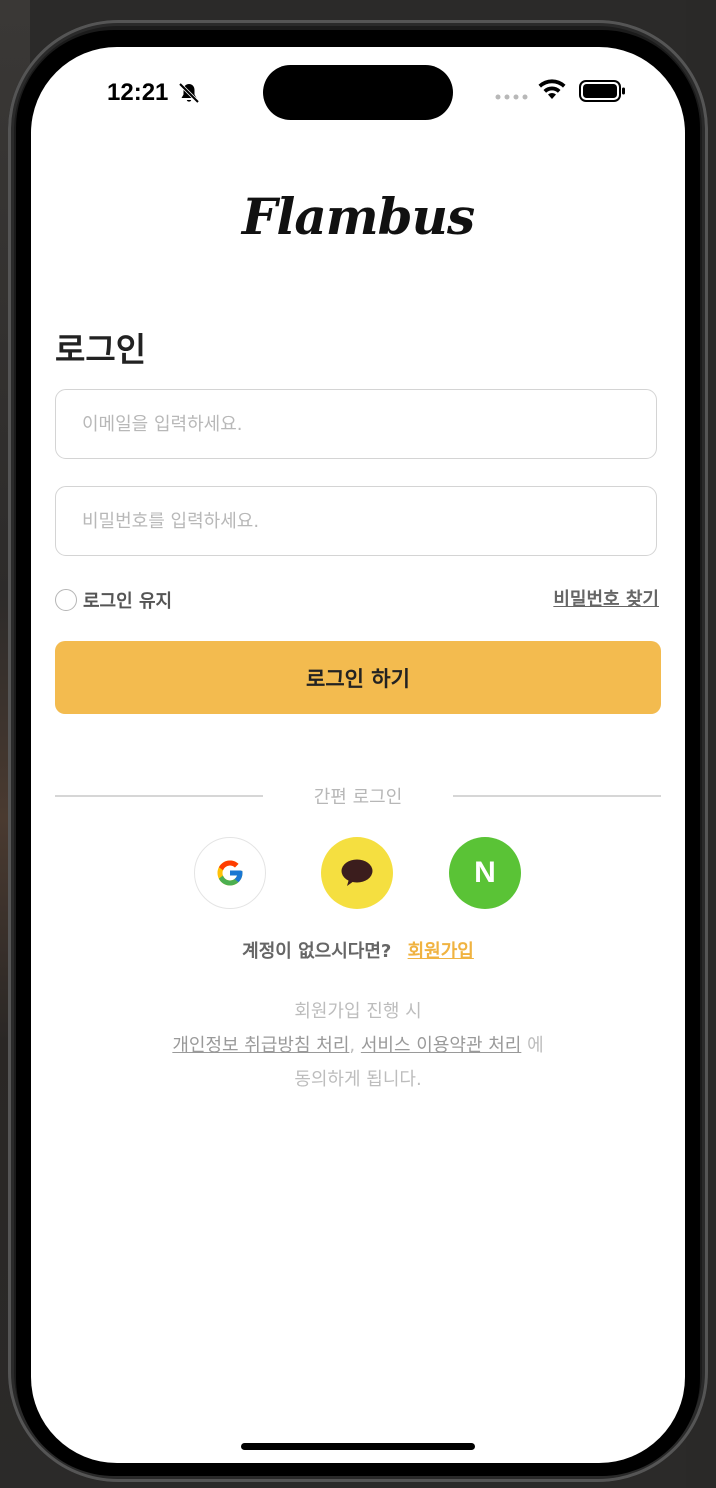  What do you see at coordinates (441, 1045) in the screenshot?
I see `terms-of-service-link: 서비스 이용약관 처리` at bounding box center [441, 1045].